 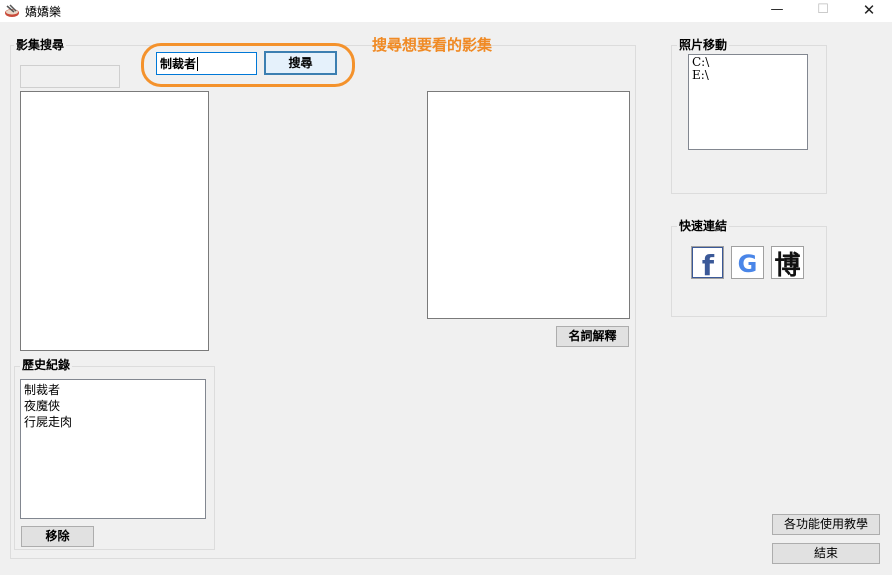 I want to click on search-button: 搜尋, so click(x=300, y=63).